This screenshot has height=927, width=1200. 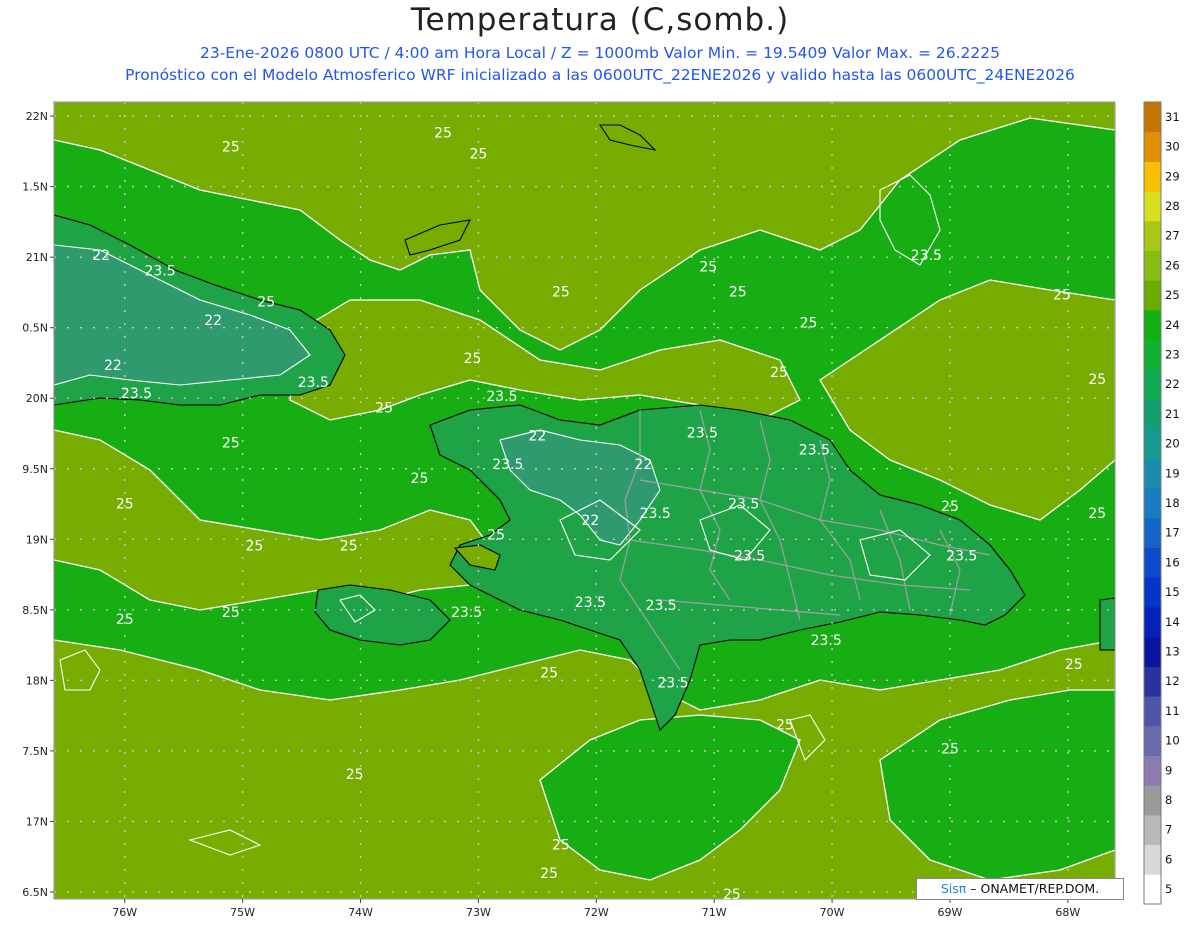 What do you see at coordinates (950, 912) in the screenshot?
I see `lon-tick-label: 69W` at bounding box center [950, 912].